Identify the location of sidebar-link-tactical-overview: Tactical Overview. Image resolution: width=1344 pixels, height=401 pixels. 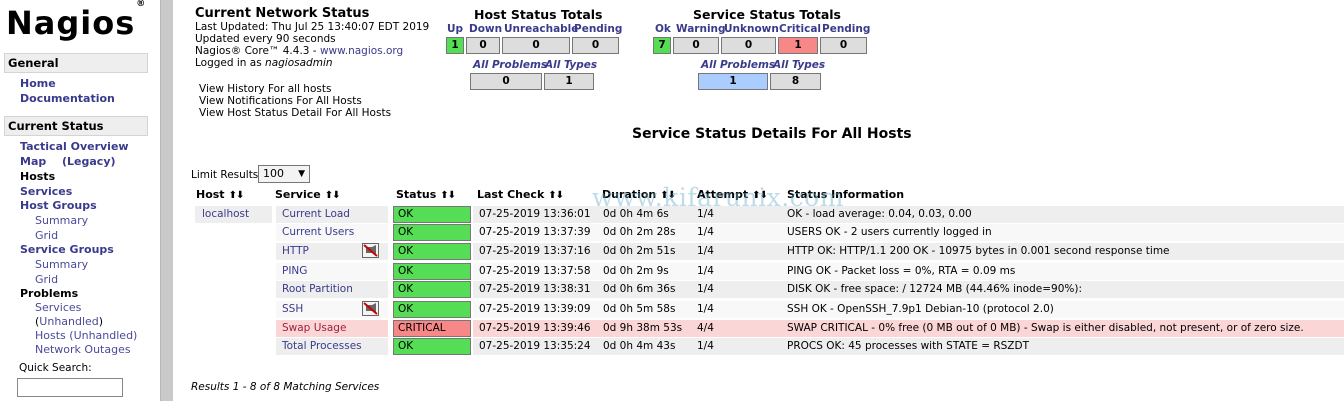
(74, 147).